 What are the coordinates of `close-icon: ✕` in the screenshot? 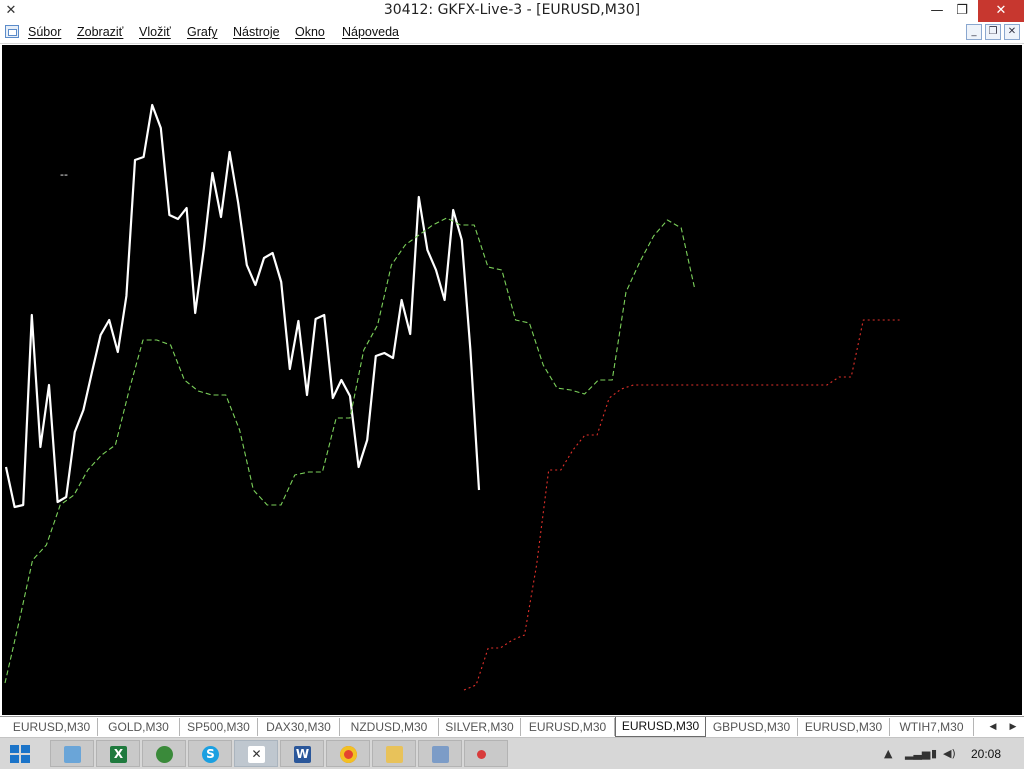 It's located at (1001, 10).